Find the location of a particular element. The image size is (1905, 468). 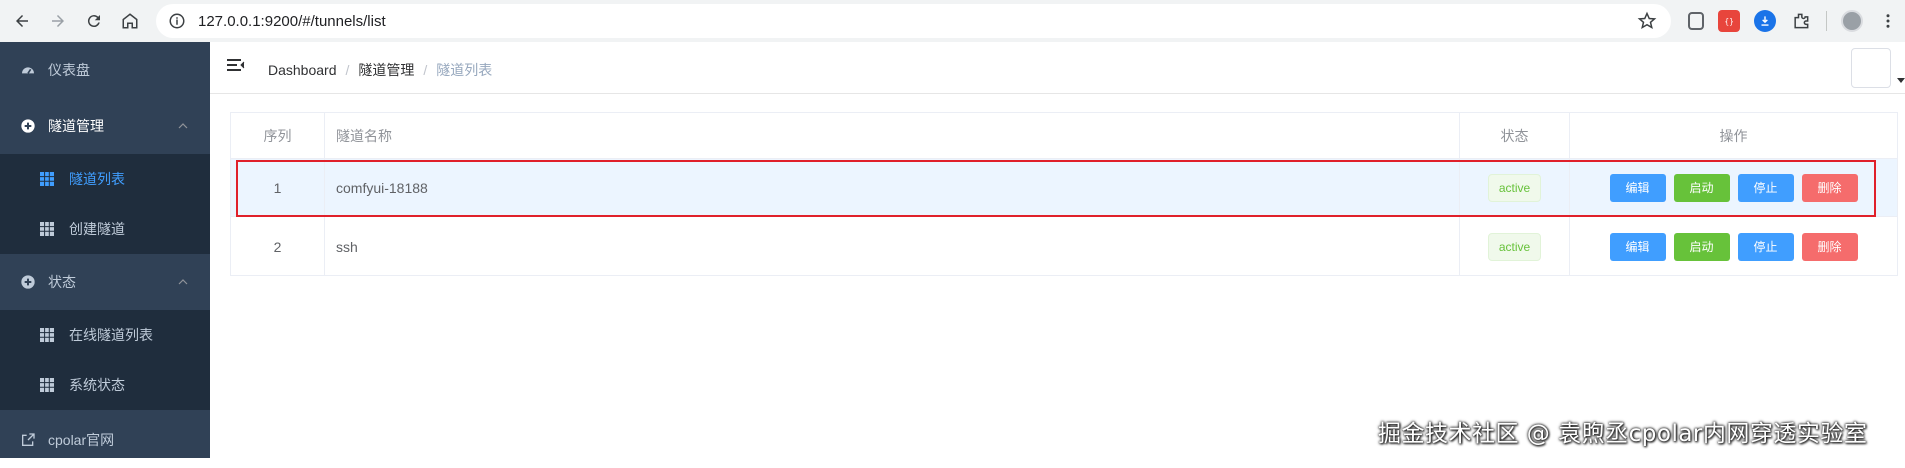

extensions-puzzle-icon is located at coordinates (1801, 21).